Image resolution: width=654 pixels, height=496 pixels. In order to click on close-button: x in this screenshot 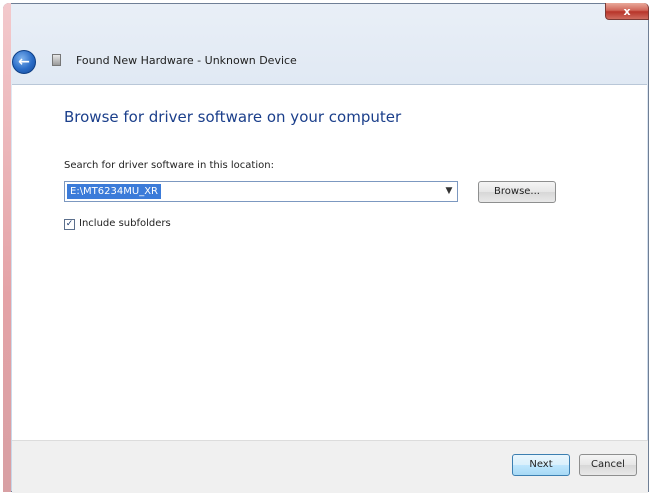, I will do `click(627, 11)`.